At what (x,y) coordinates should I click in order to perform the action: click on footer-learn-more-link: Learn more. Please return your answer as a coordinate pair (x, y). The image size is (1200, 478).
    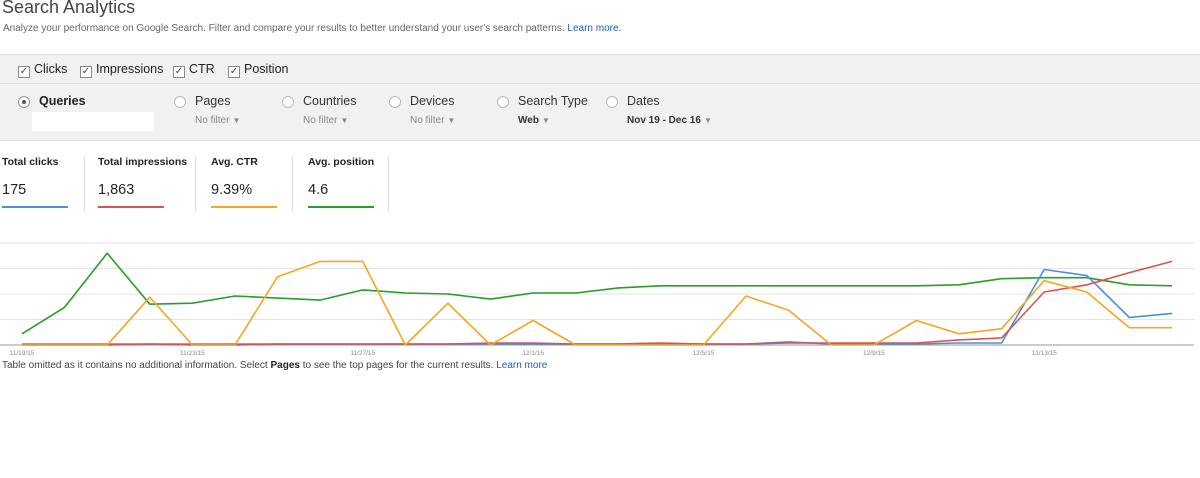
    Looking at the image, I should click on (521, 365).